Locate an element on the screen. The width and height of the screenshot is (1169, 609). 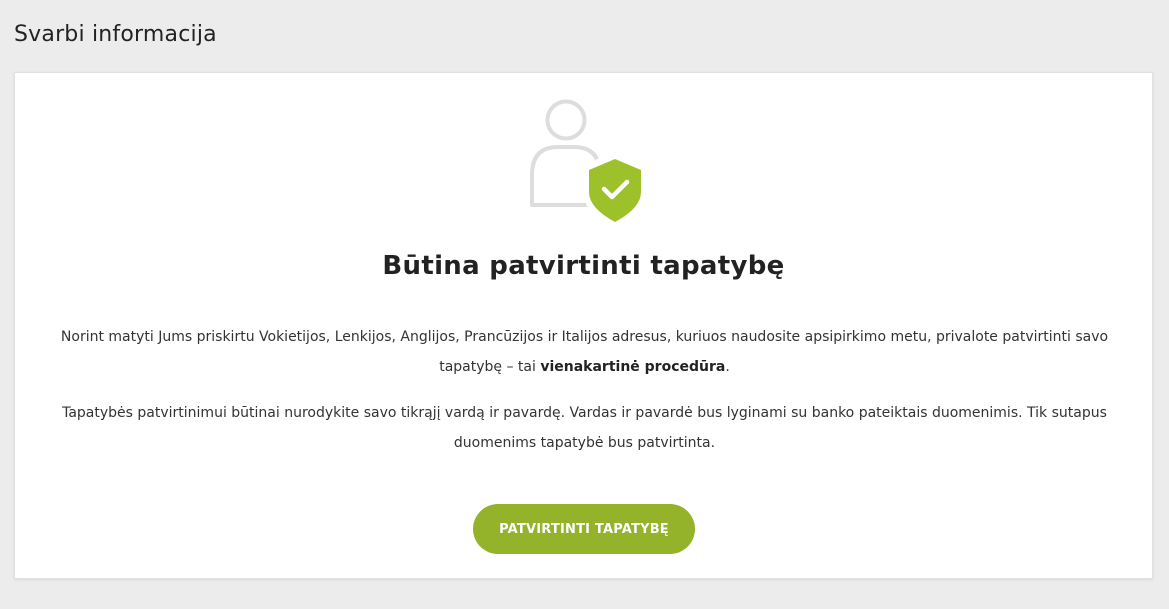
user-shield-check-icon is located at coordinates (587, 163).